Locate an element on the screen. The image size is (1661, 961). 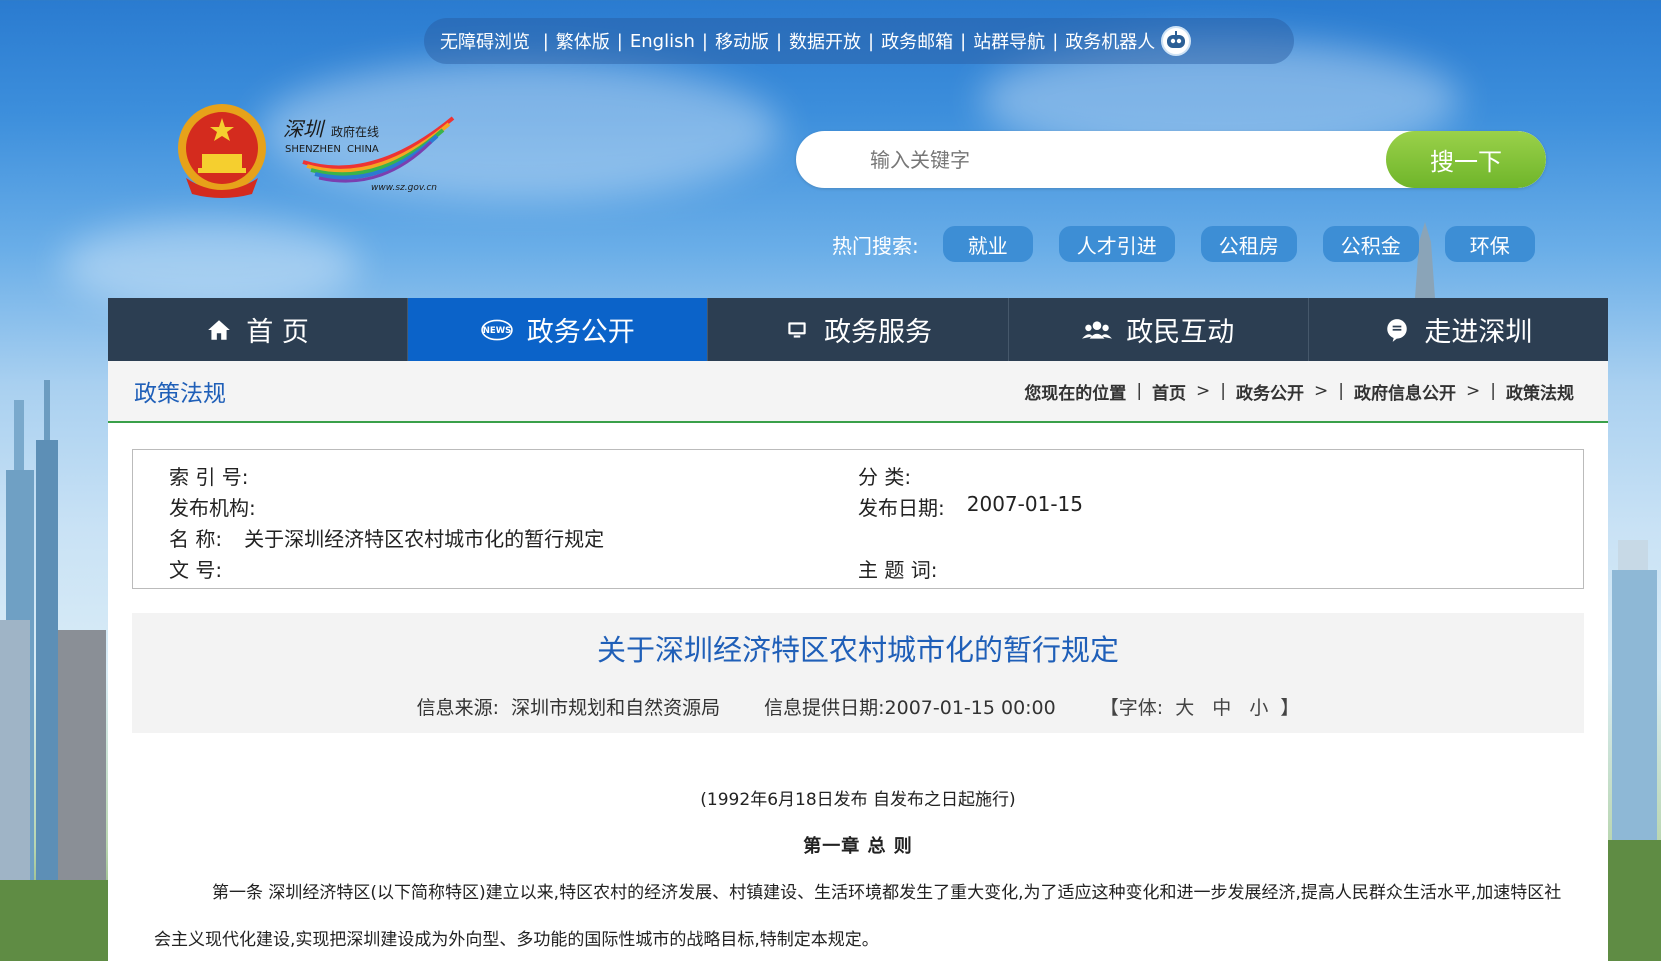
index-no-label: 索 引 号: is located at coordinates (209, 477).